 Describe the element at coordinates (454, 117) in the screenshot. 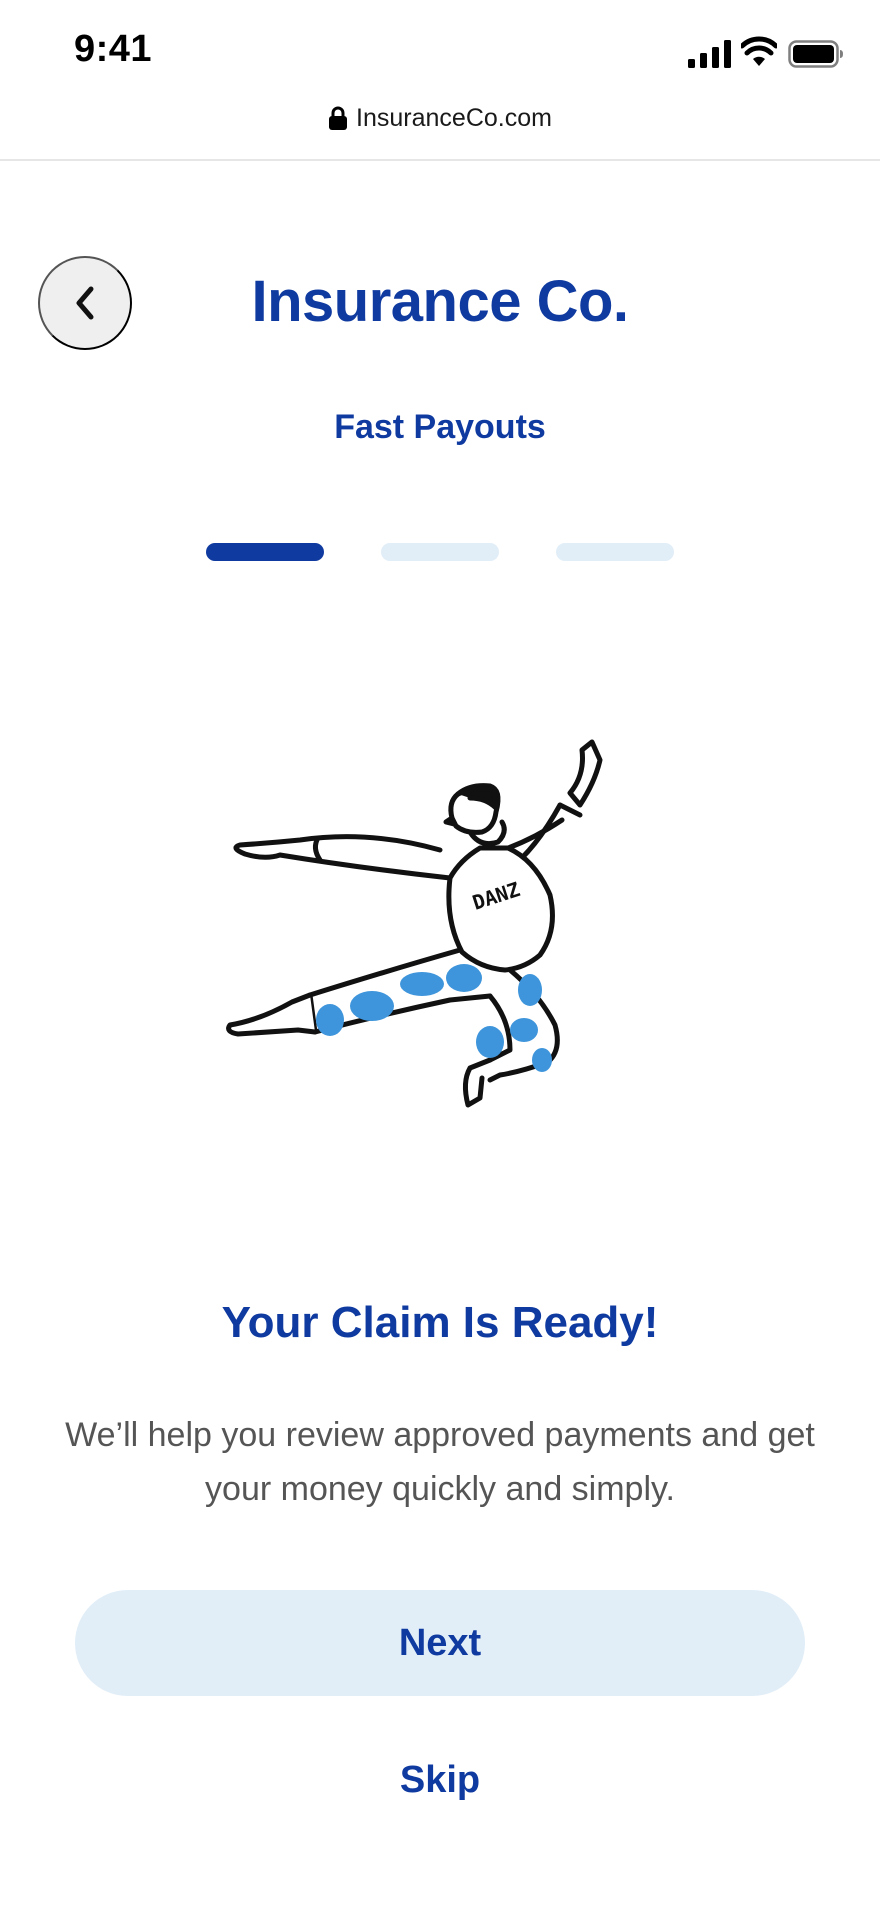

I see `url-text: InsuranceCo.com` at that location.